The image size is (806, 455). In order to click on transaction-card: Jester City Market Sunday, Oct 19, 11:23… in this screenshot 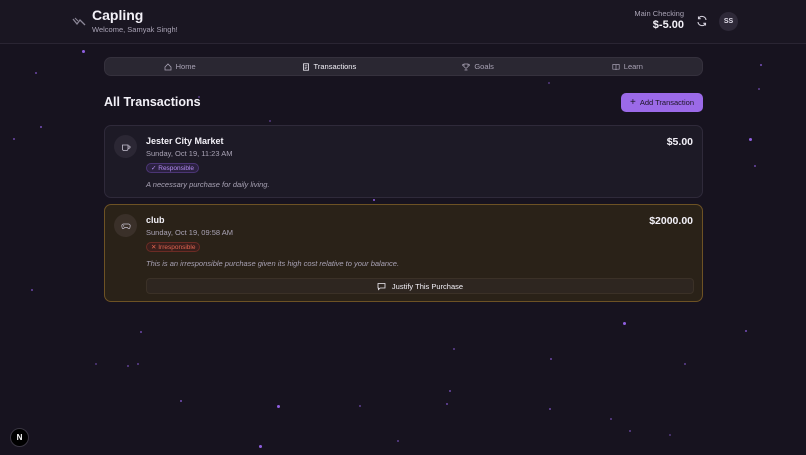, I will do `click(403, 161)`.